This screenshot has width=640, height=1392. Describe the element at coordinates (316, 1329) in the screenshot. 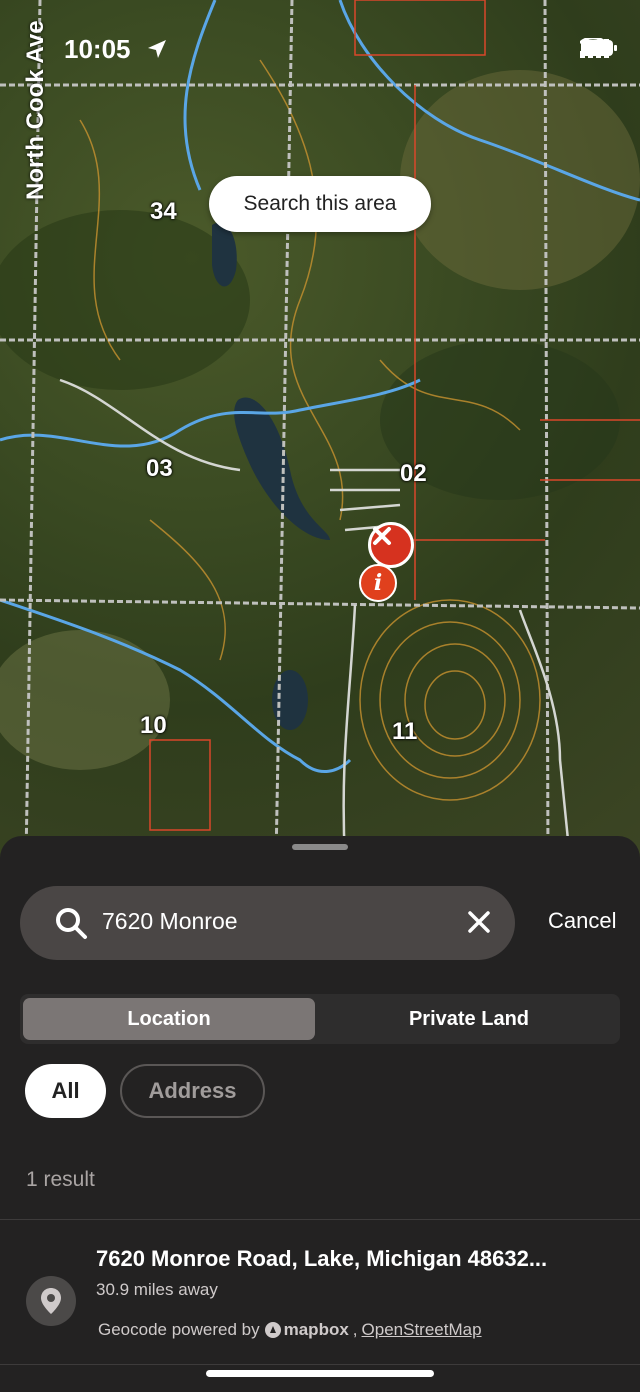

I see `mapbox-label: mapbox` at that location.